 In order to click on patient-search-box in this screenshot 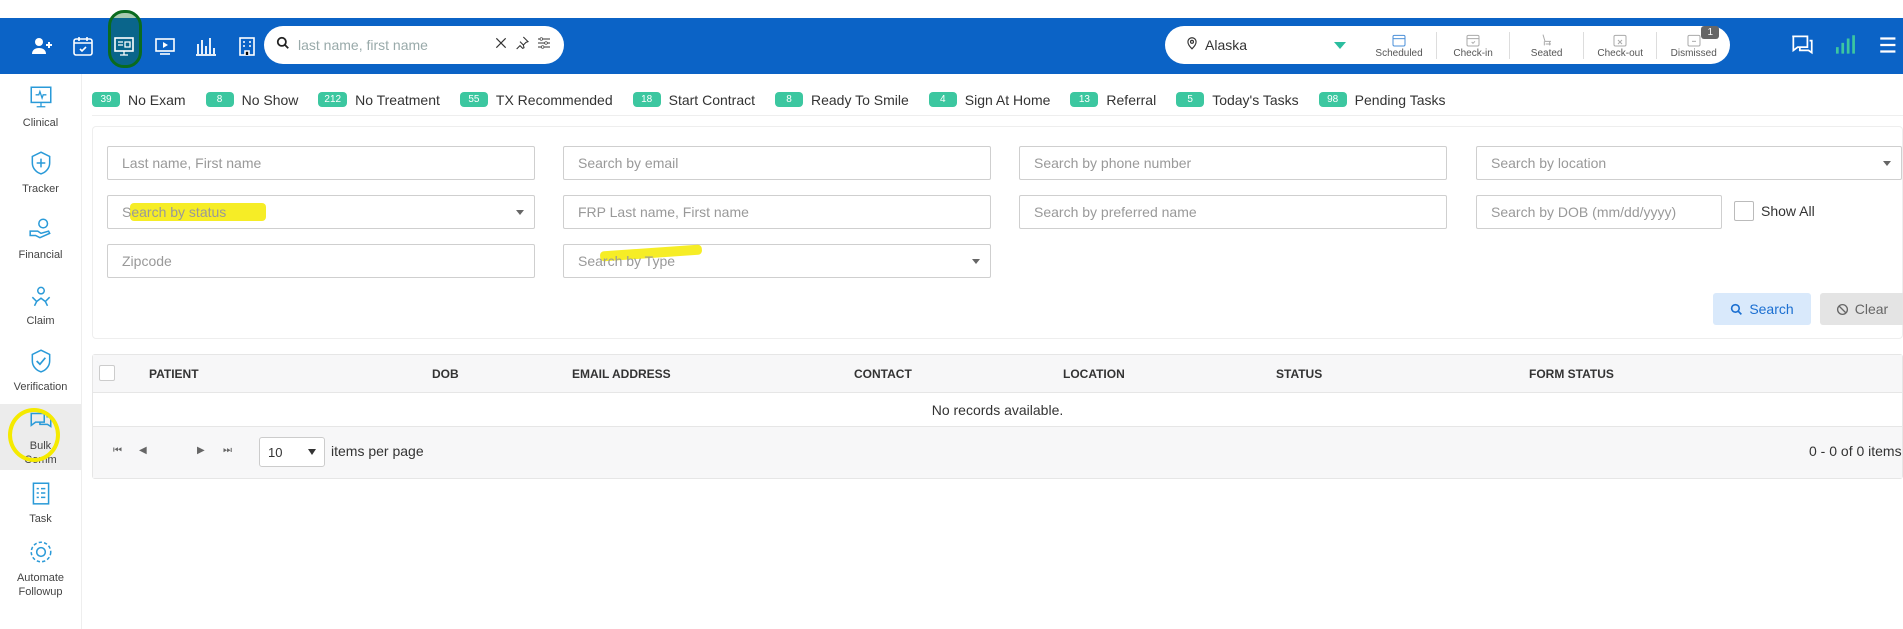, I will do `click(414, 45)`.